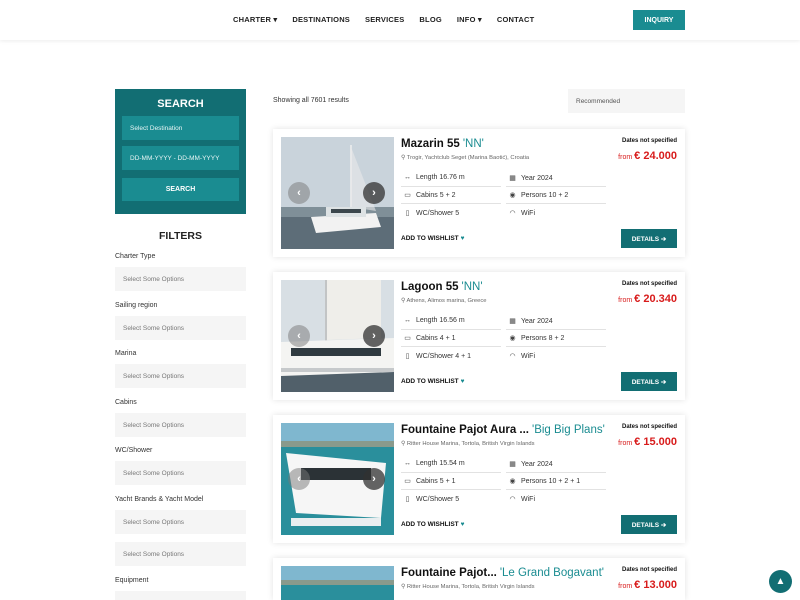  I want to click on nav-item-contact: CONTACT, so click(516, 19).